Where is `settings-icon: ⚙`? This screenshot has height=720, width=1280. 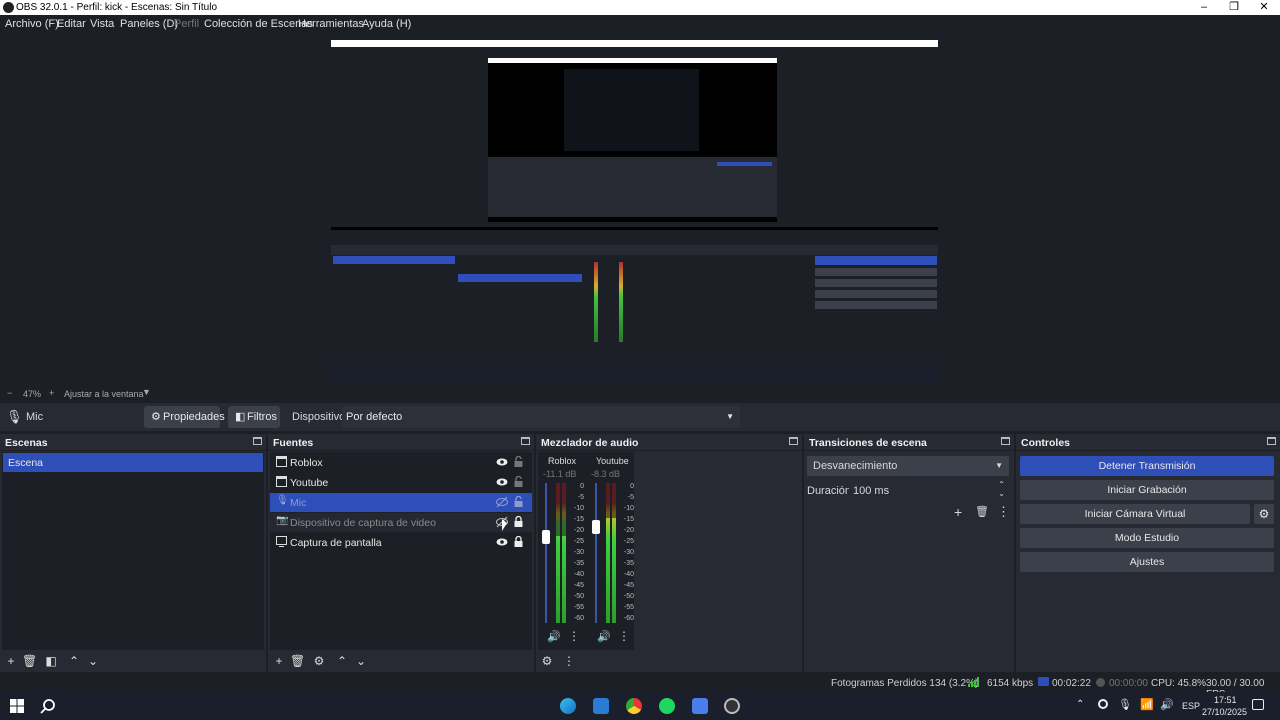
settings-icon: ⚙ is located at coordinates (547, 661).